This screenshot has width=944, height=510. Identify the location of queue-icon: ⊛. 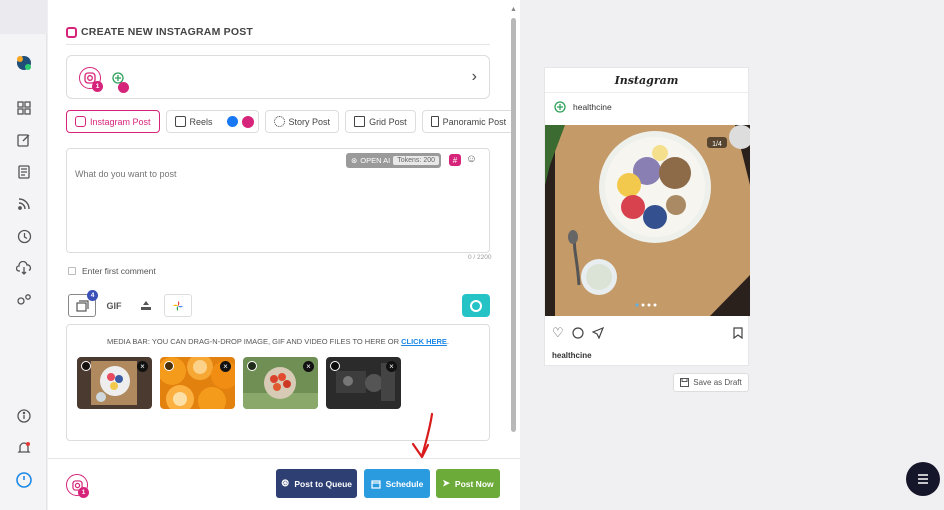
(285, 483).